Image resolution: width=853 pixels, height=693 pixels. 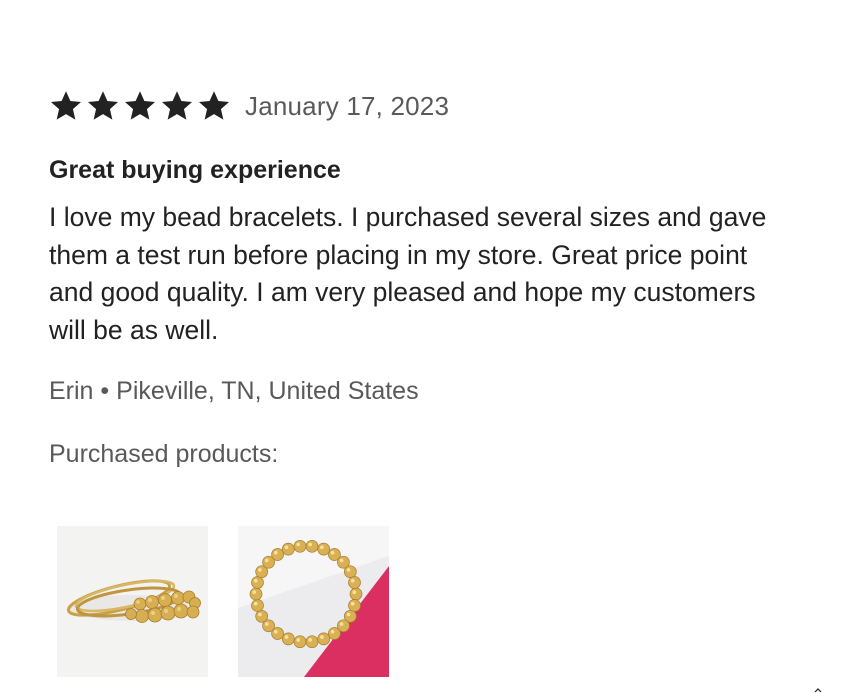 I want to click on reviewer-location: Pikeville, TN, United States, so click(x=267, y=391).